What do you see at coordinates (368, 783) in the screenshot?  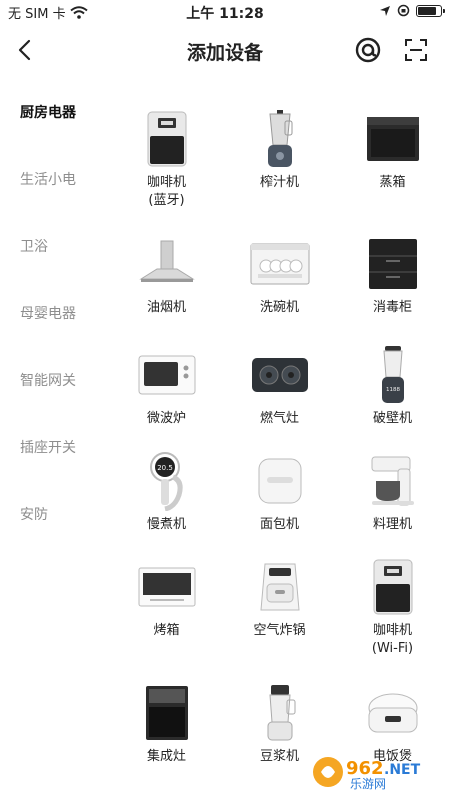 I see `watermark-text: 乐游网` at bounding box center [368, 783].